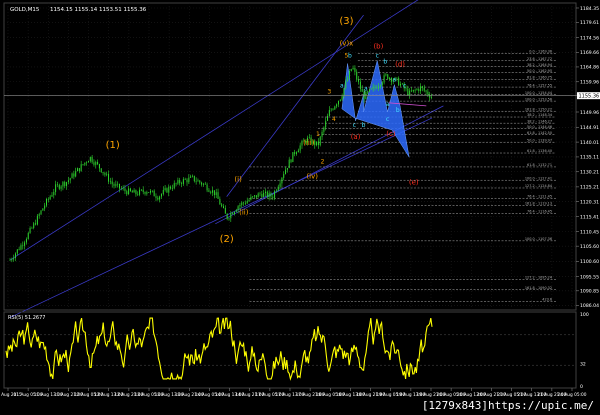 This screenshot has height=415, width=600. Describe the element at coordinates (539, 85) in the screenshot. I see `fib-label: 76.4 - 1157.55` at that location.